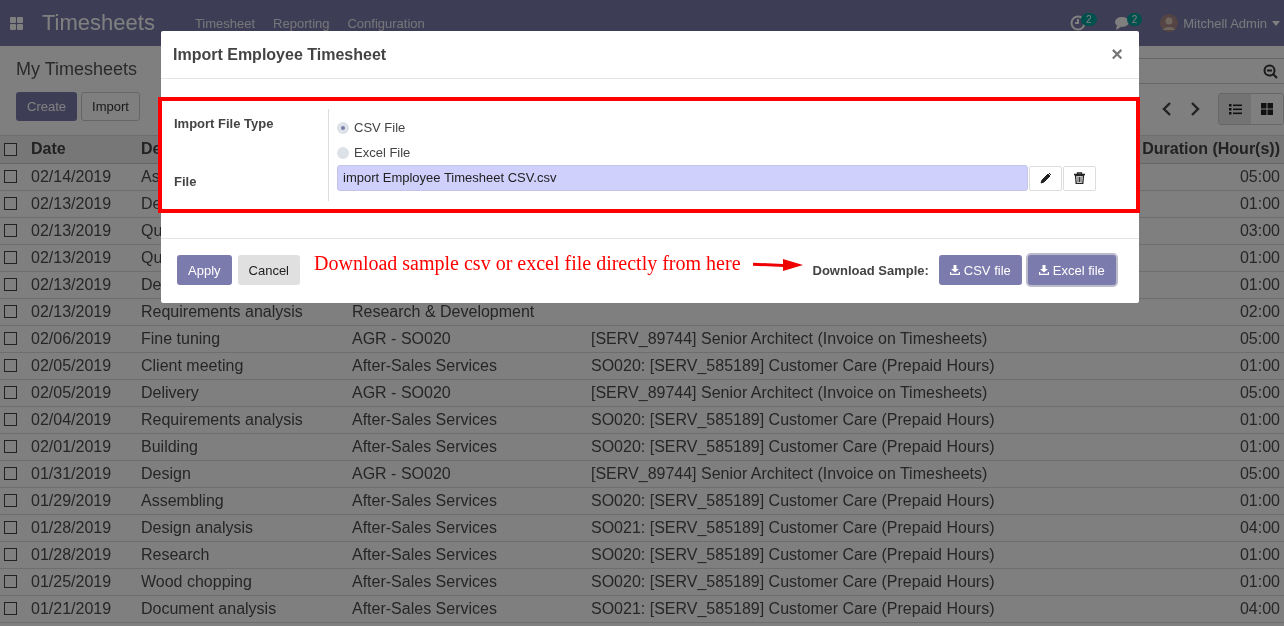  What do you see at coordinates (169, 446) in the screenshot?
I see `table-cell: Building` at bounding box center [169, 446].